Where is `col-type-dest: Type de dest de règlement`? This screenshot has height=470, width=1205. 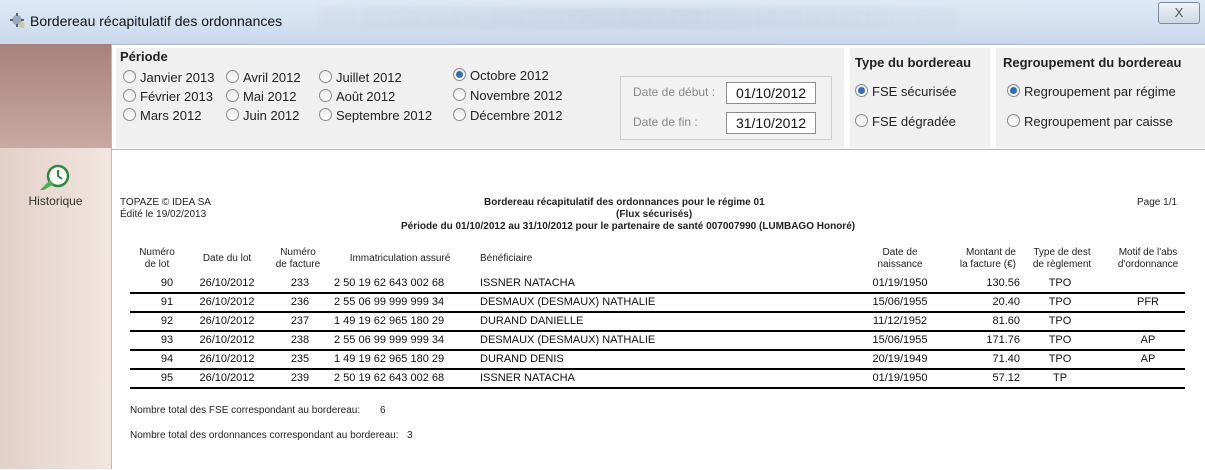 col-type-dest: Type de dest de règlement is located at coordinates (1062, 258).